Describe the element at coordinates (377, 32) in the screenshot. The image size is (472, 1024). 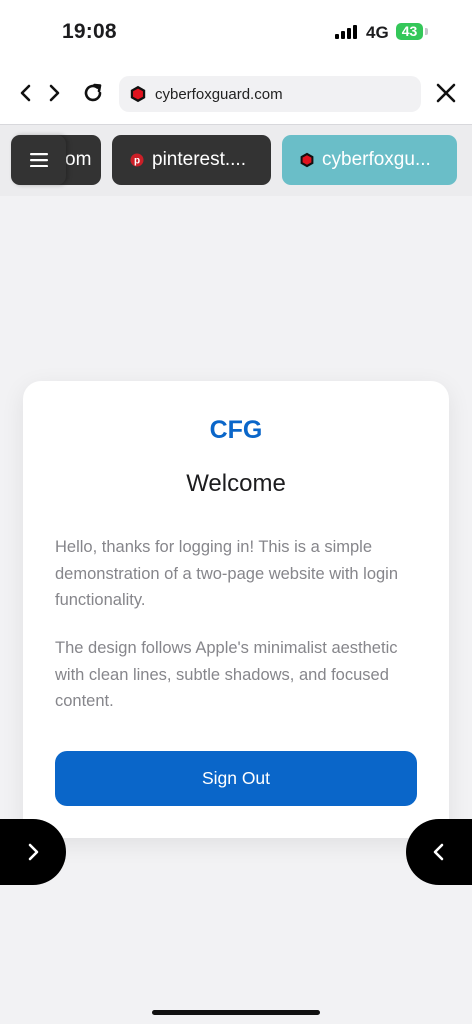
I see `network-type: 4G` at that location.